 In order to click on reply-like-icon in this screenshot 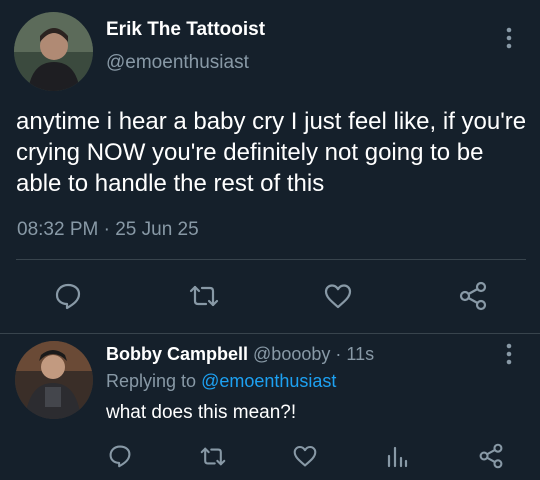, I will do `click(305, 456)`.